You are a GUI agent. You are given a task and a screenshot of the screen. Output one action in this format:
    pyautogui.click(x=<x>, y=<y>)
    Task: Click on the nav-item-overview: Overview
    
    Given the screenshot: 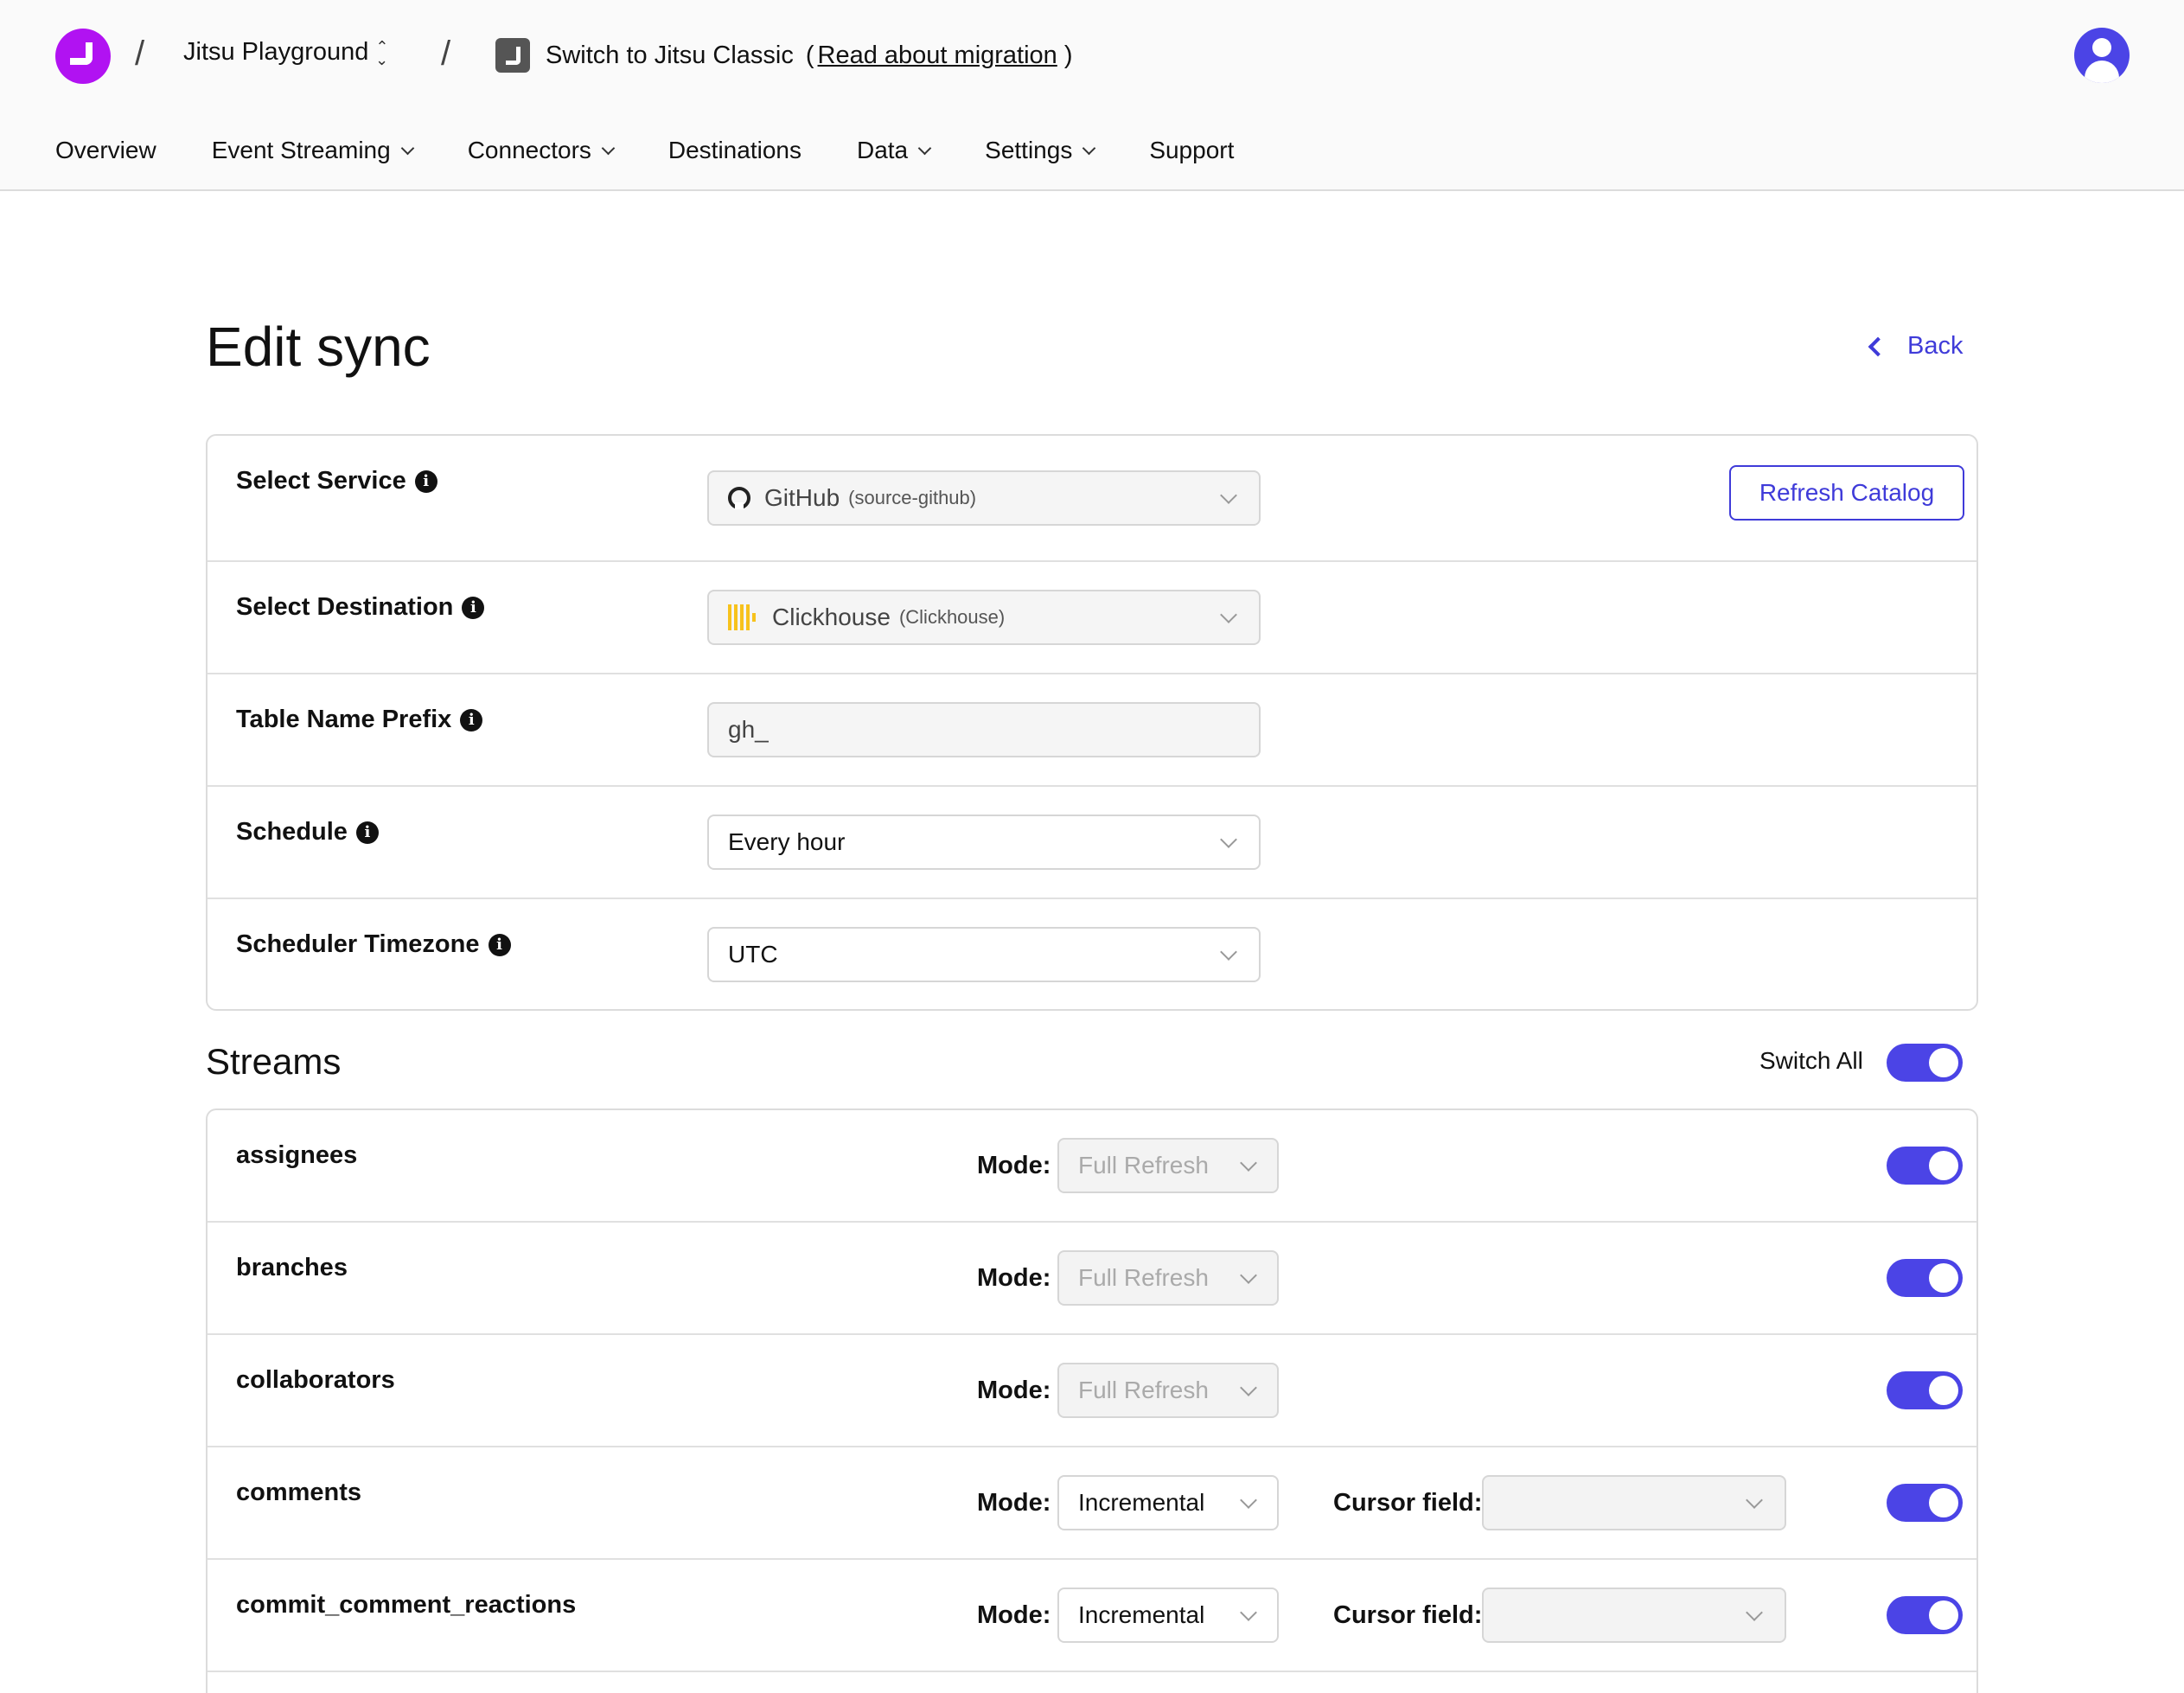 What is the action you would take?
    pyautogui.click(x=106, y=150)
    